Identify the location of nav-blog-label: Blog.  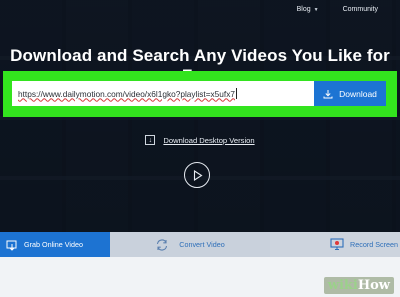
(303, 9).